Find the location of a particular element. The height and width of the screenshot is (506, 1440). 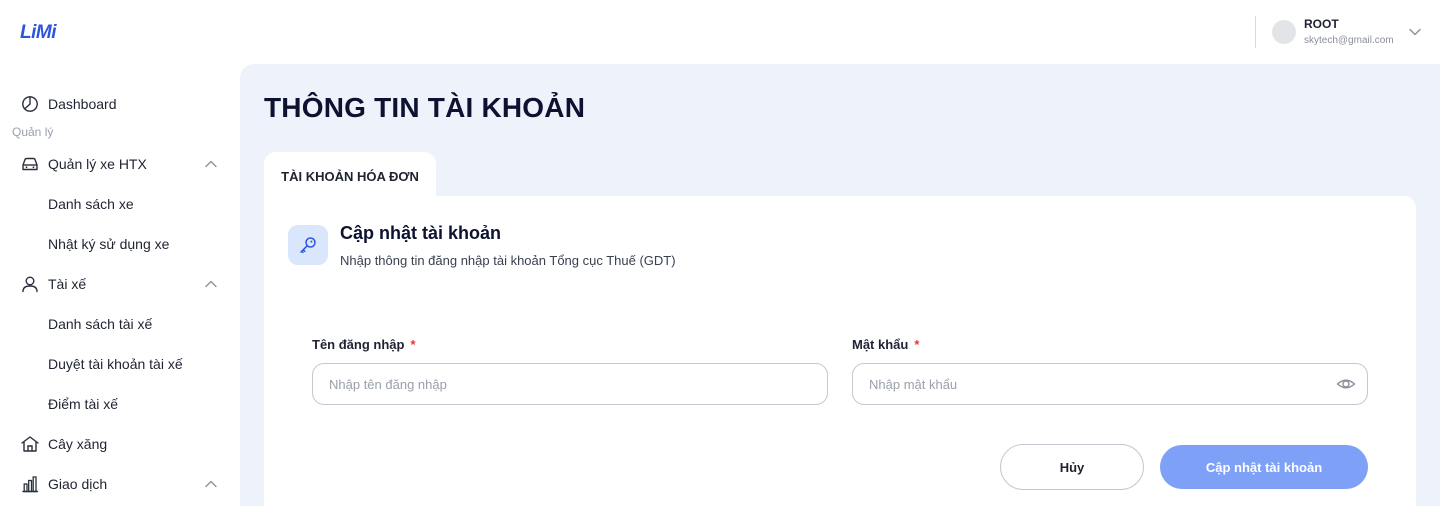

sidebar-item-vehicle-log: Nhật ký sử dụng xe is located at coordinates (120, 244).